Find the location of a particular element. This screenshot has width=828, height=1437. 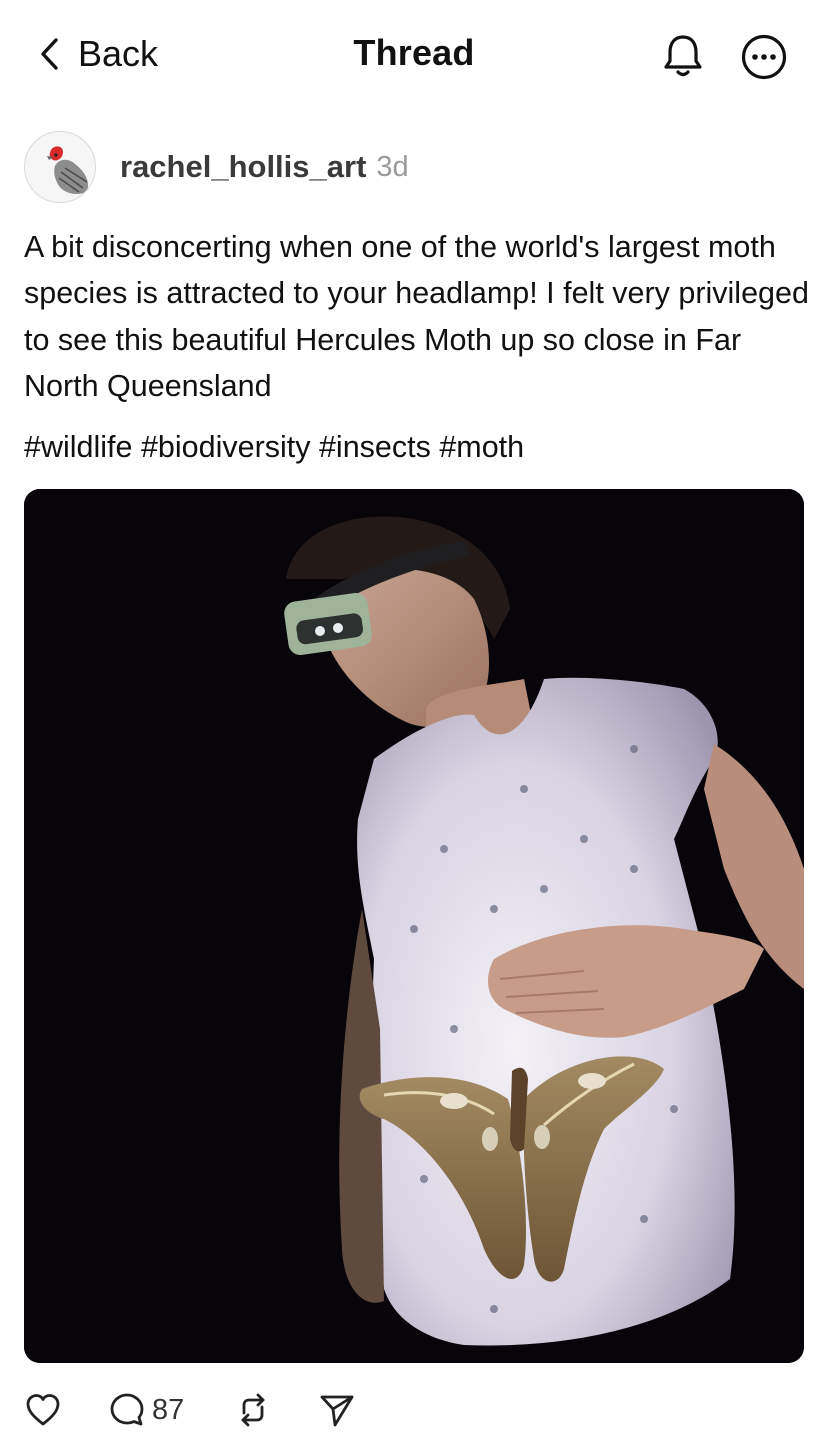

share-button is located at coordinates (337, 1410).